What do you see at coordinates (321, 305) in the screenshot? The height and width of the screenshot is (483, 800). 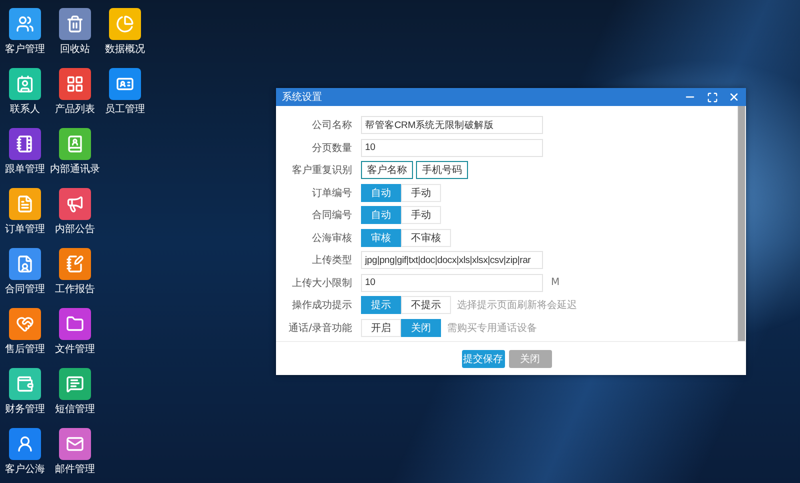 I see `field-label: 操作成功提示` at bounding box center [321, 305].